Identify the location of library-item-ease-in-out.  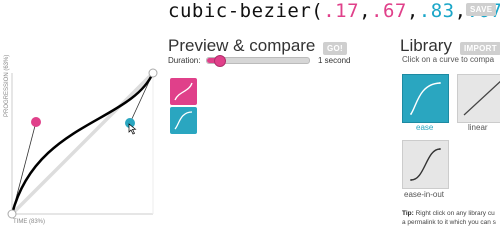
(425, 164).